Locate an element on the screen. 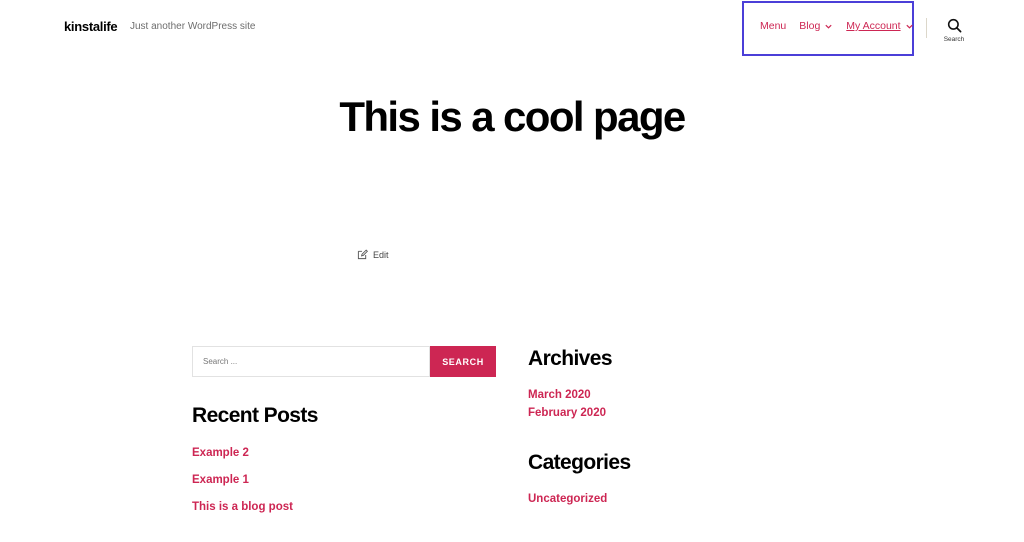 This screenshot has height=542, width=1024. site-description: Just another WordPress site is located at coordinates (193, 26).